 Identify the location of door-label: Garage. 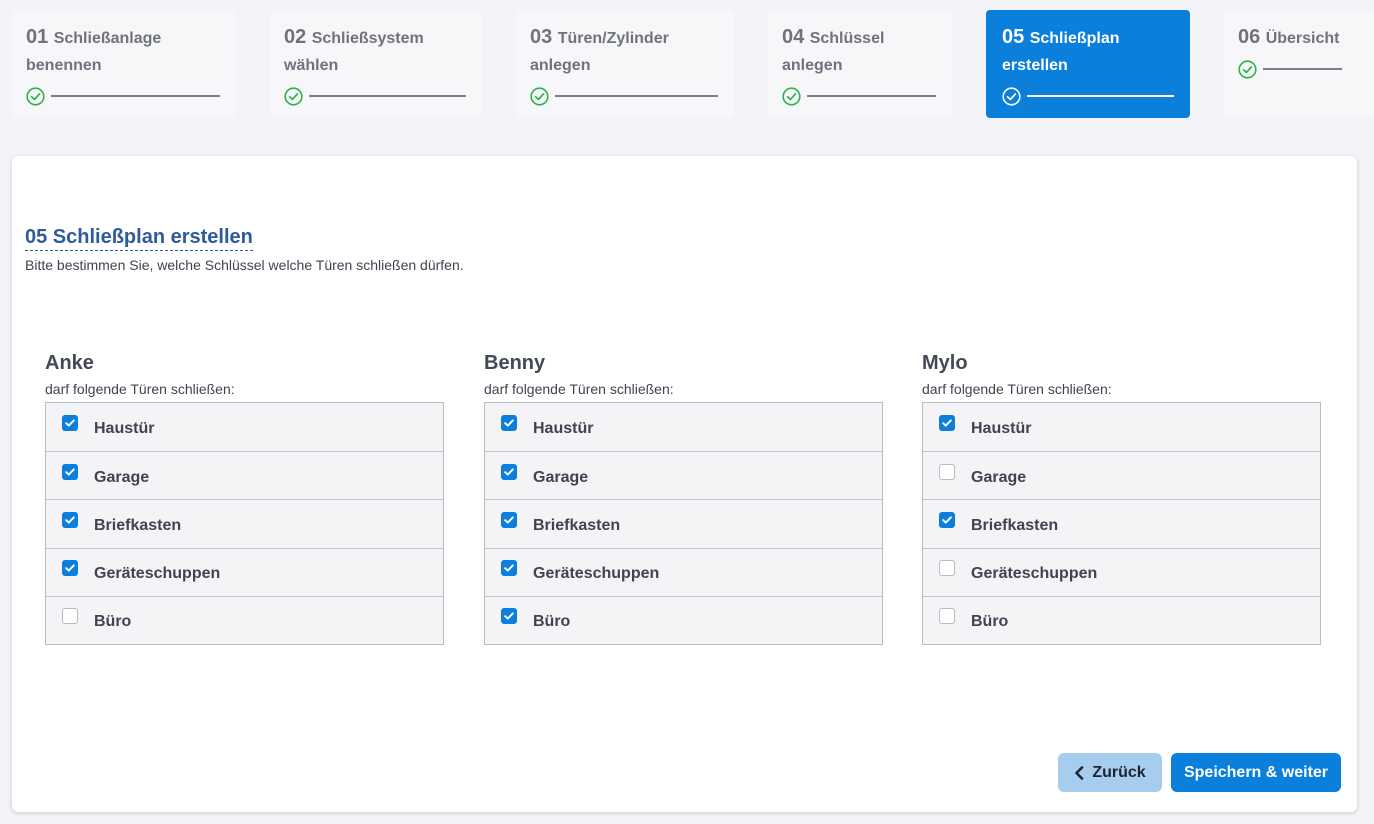
(561, 477).